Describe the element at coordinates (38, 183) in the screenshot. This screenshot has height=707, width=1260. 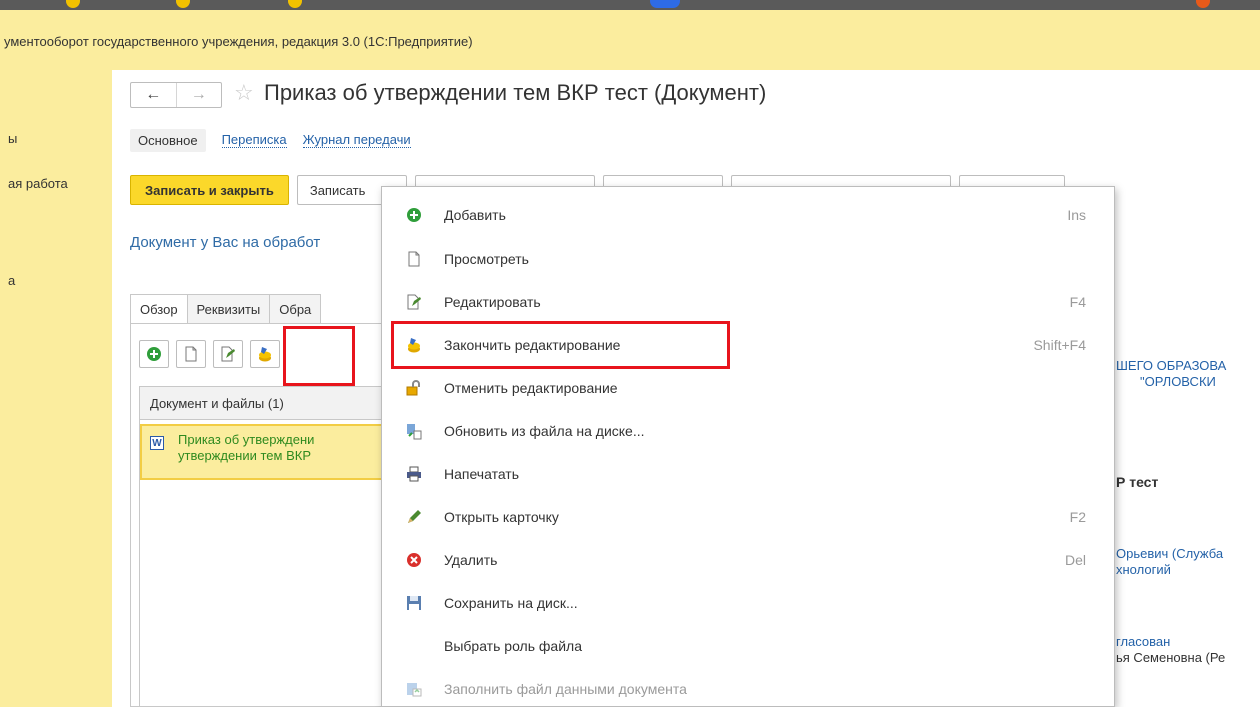
I see `section-item: ая работа` at that location.